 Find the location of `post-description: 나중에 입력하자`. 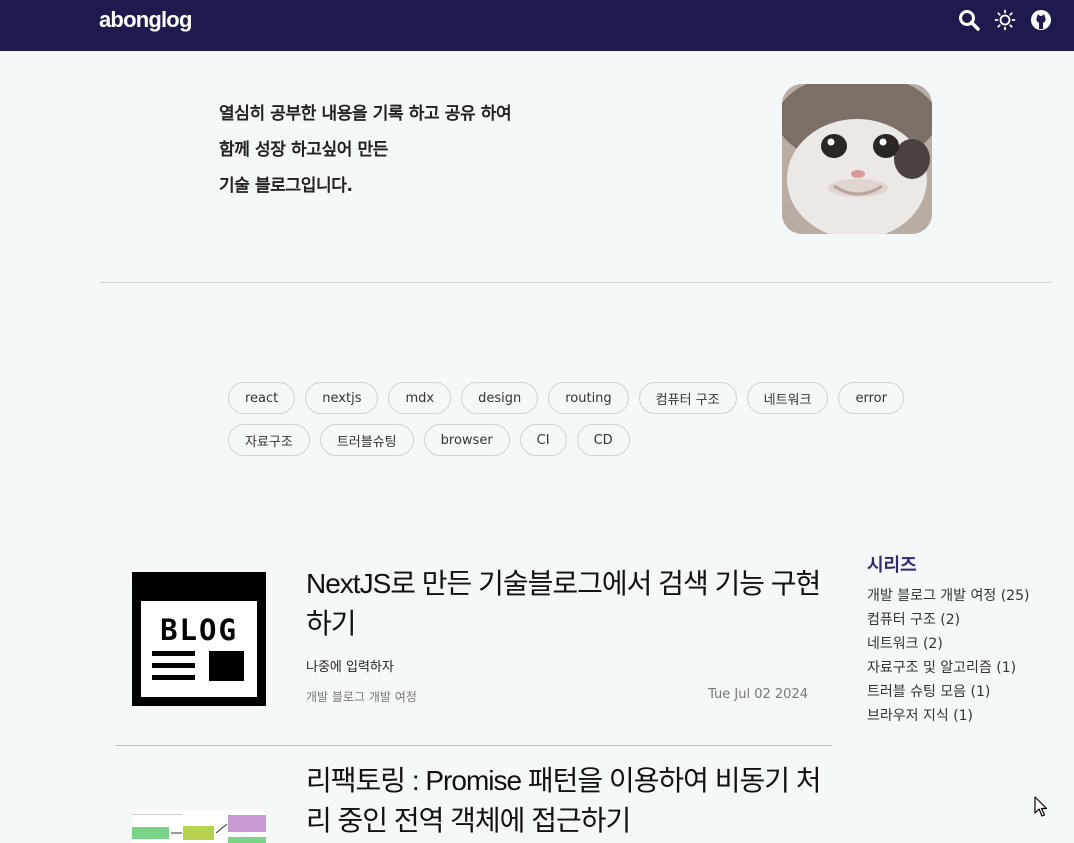

post-description: 나중에 입력하자 is located at coordinates (350, 667).